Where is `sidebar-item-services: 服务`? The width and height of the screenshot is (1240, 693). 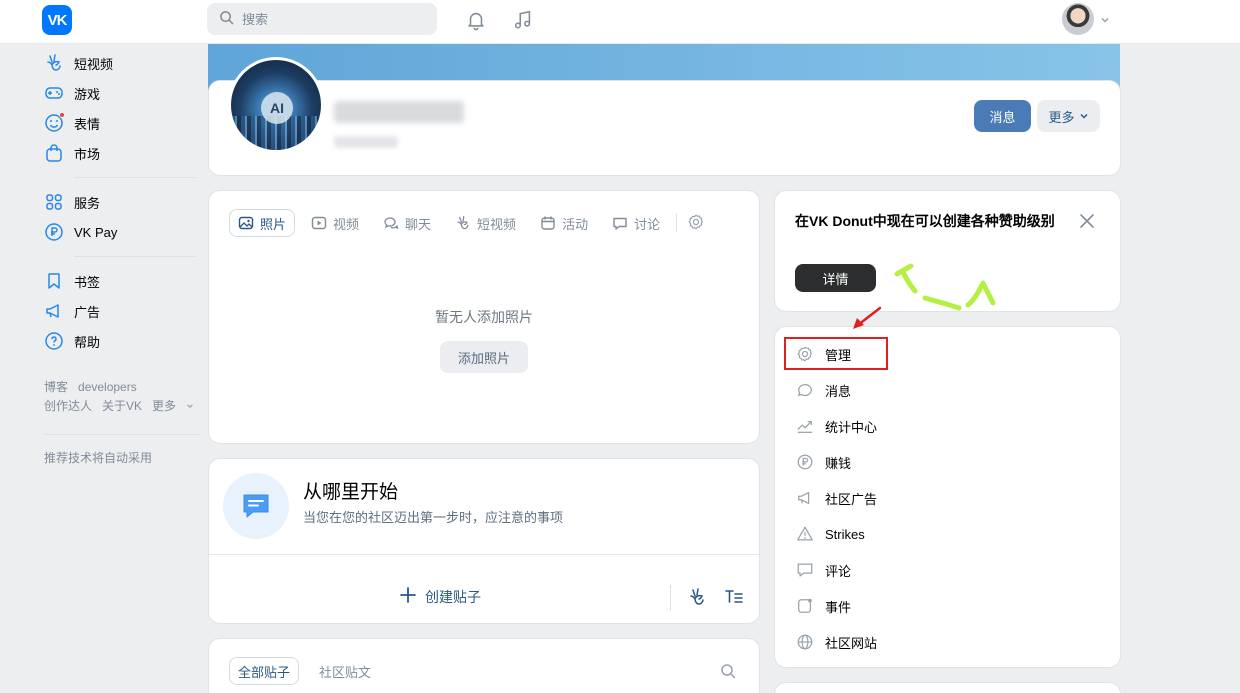 sidebar-item-services: 服务 is located at coordinates (122, 202).